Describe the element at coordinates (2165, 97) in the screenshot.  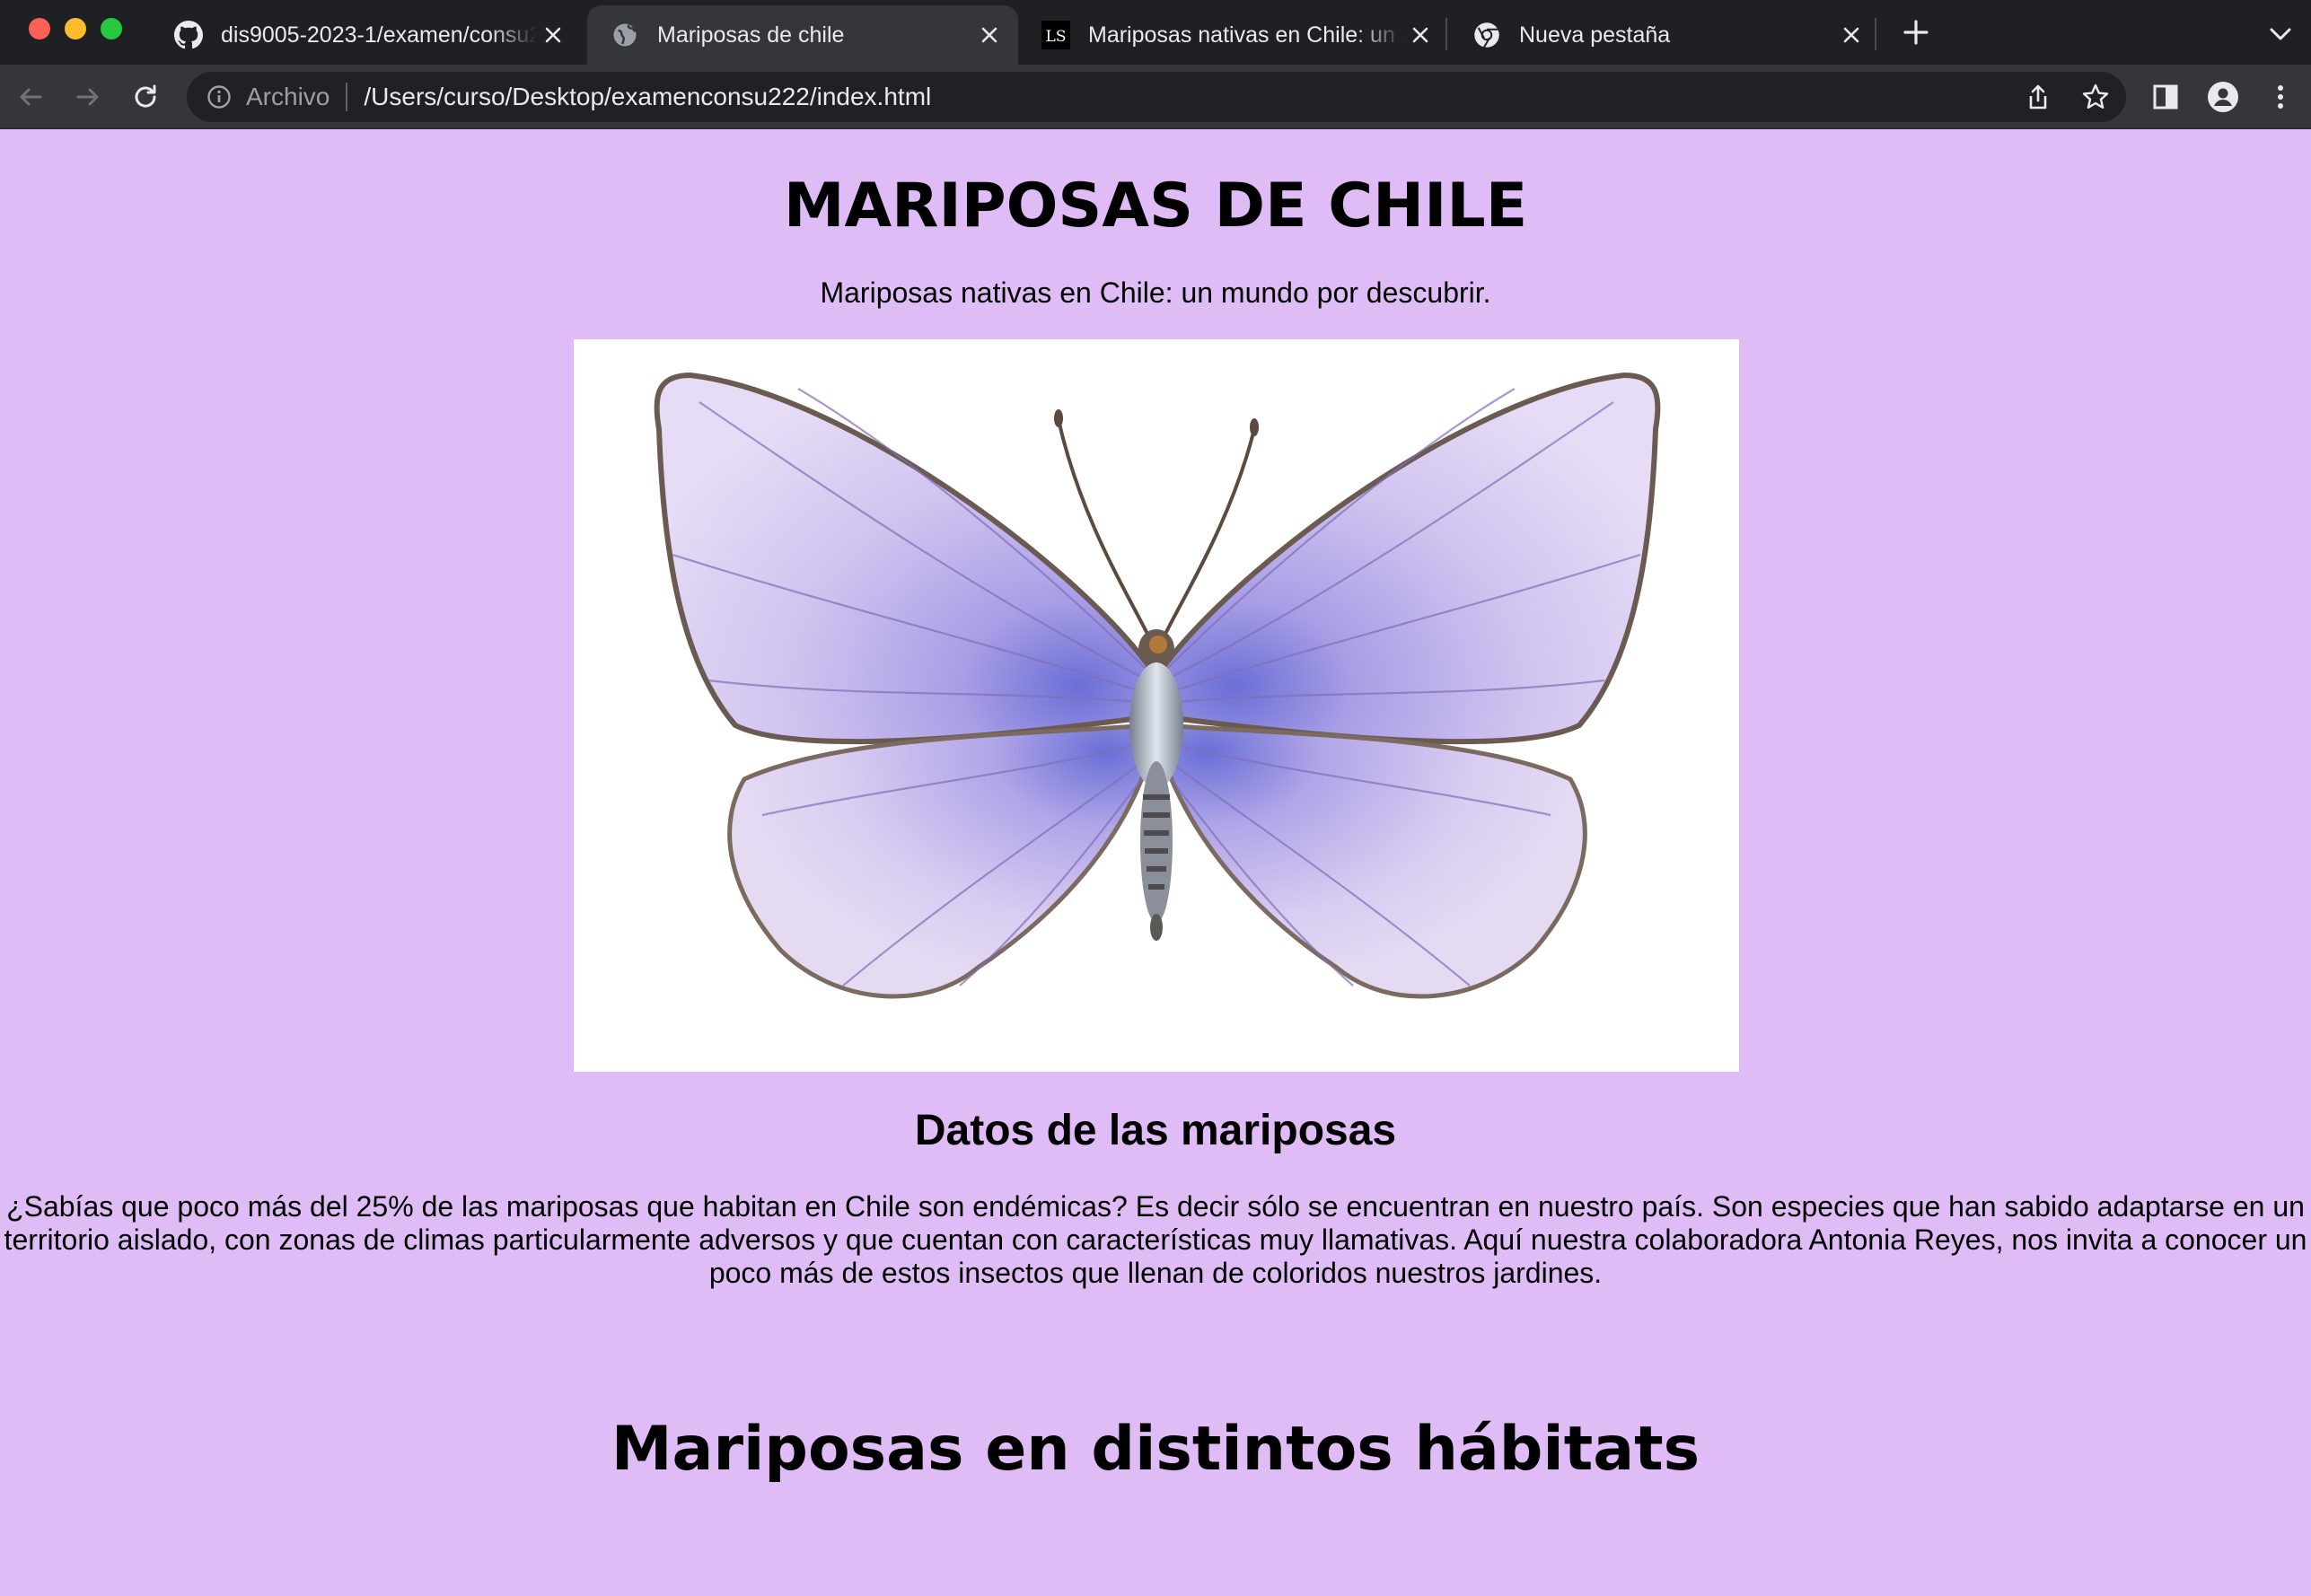
I see `side-panel-icon` at that location.